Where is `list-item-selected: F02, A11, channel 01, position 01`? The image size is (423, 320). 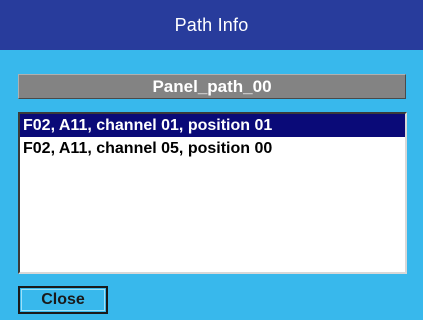 list-item-selected: F02, A11, channel 01, position 01 is located at coordinates (212, 125).